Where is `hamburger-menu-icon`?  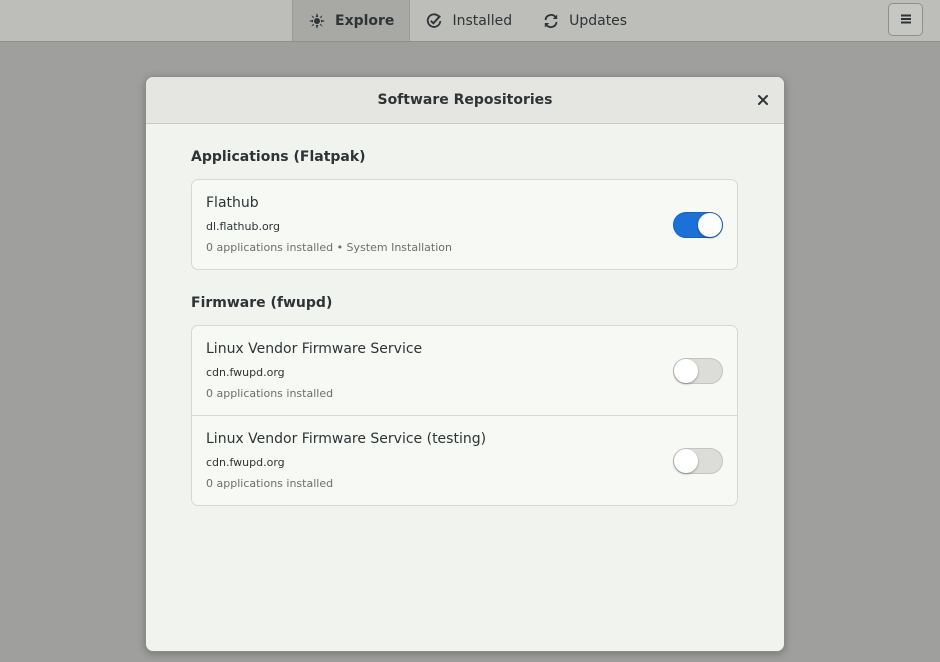 hamburger-menu-icon is located at coordinates (906, 19).